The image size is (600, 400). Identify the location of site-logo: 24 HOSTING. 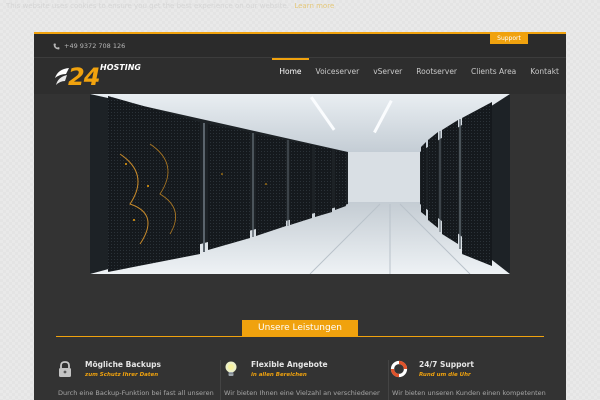
(99, 77).